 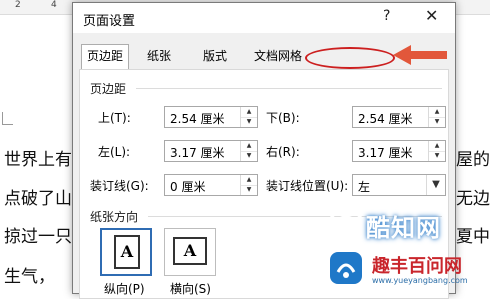 I want to click on chevron-down-icon: ▼, so click(x=435, y=185).